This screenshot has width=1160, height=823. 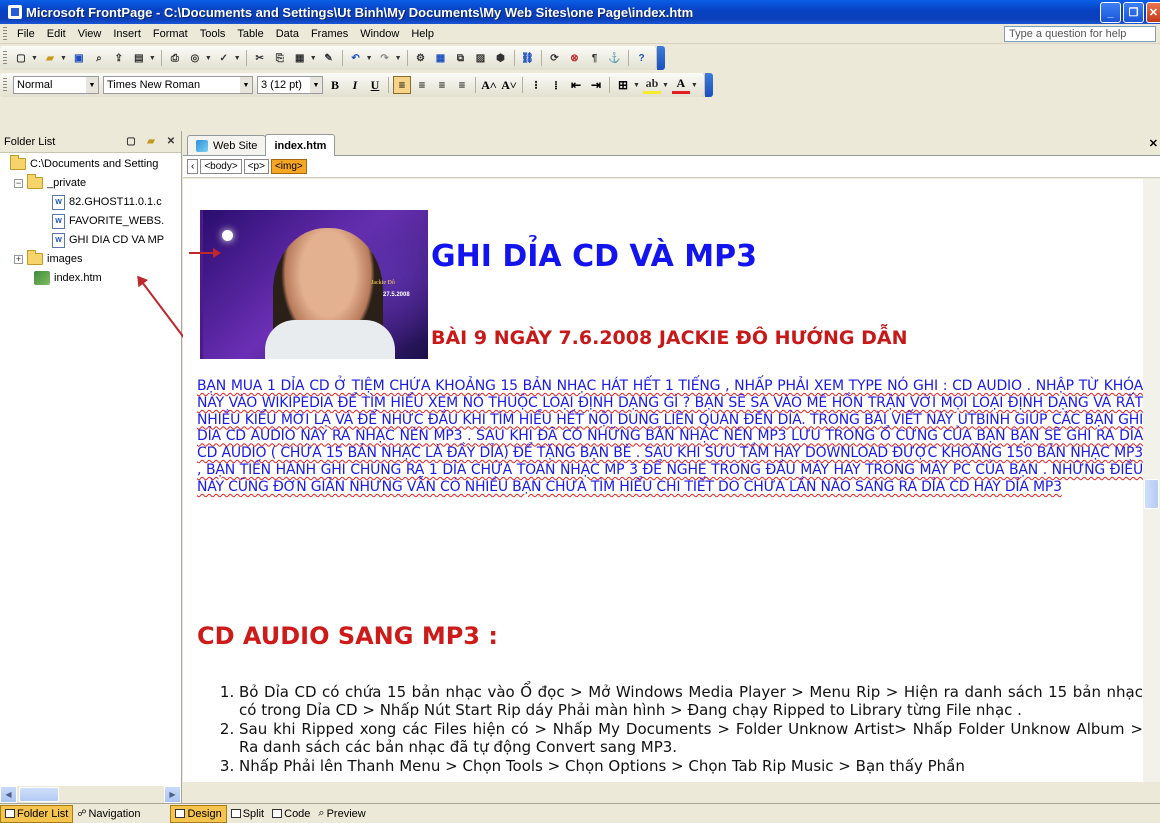 What do you see at coordinates (421, 58) in the screenshot?
I see `web-component-icon: ⚙` at bounding box center [421, 58].